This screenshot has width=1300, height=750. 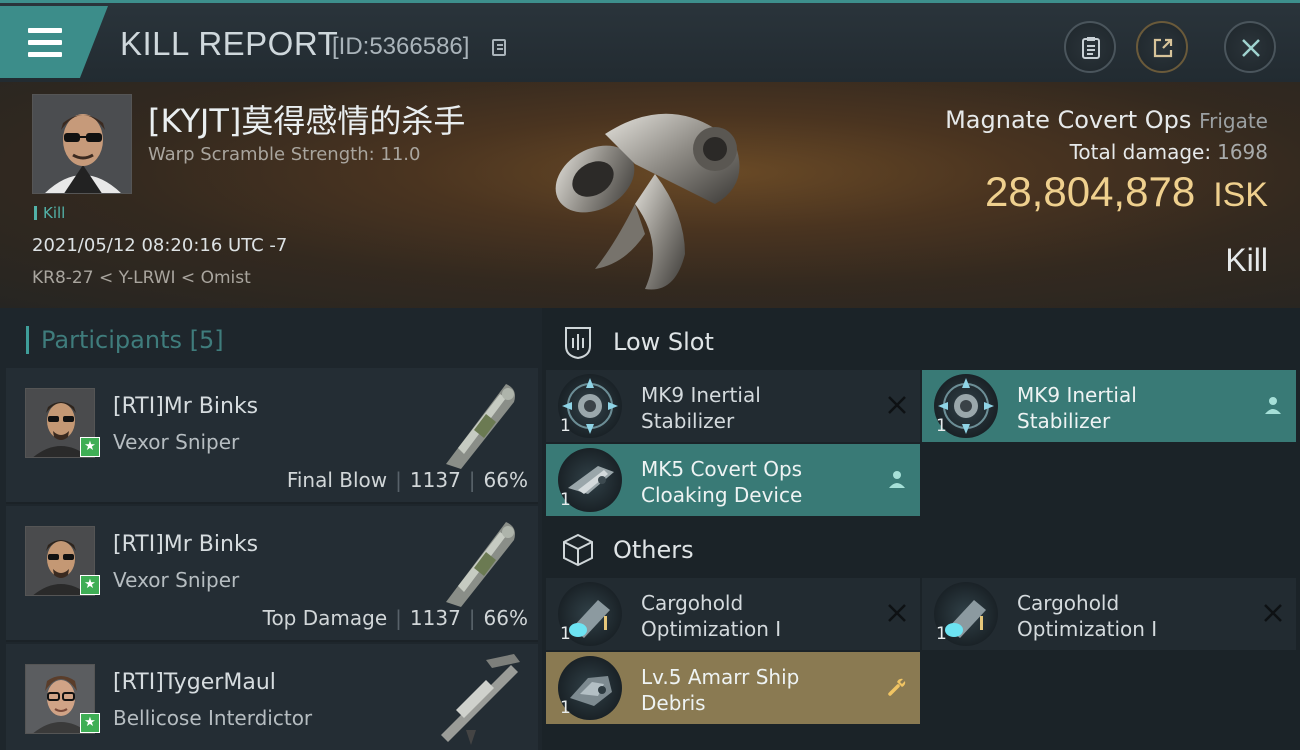 What do you see at coordinates (722, 469) in the screenshot?
I see `module-name-line1: MK5 Covert Ops` at bounding box center [722, 469].